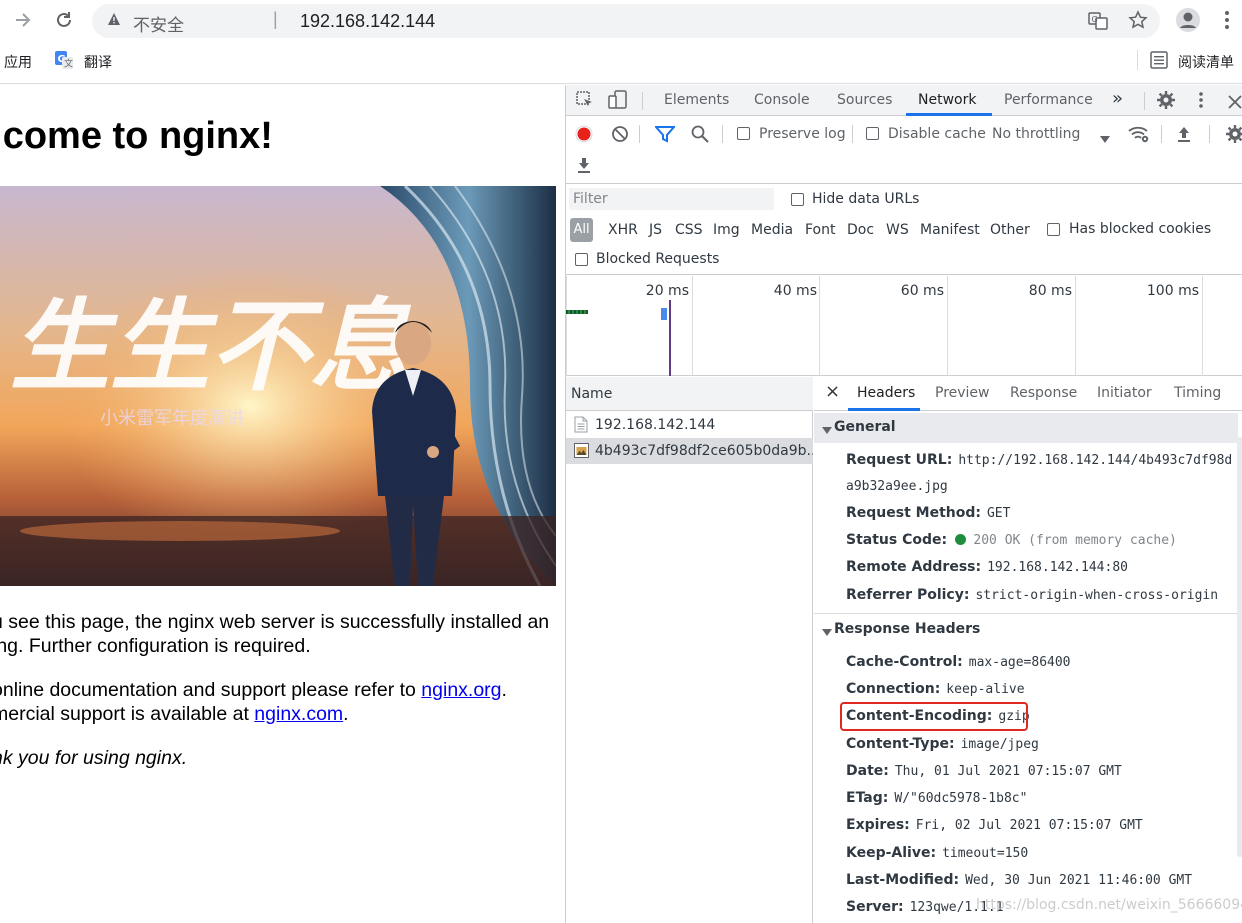  I want to click on warning-icon, so click(114, 20).